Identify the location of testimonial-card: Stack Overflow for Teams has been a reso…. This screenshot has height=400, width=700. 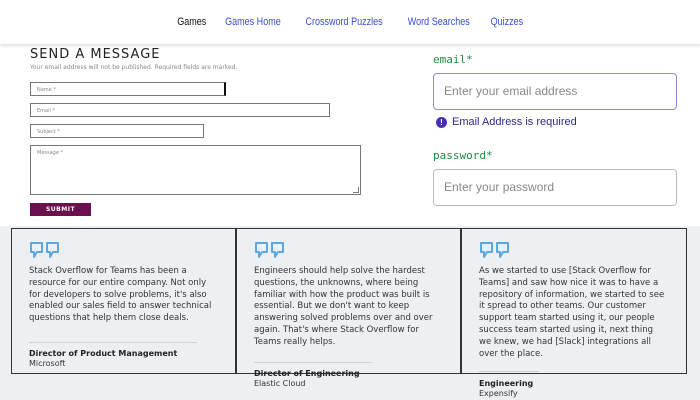
(123, 301).